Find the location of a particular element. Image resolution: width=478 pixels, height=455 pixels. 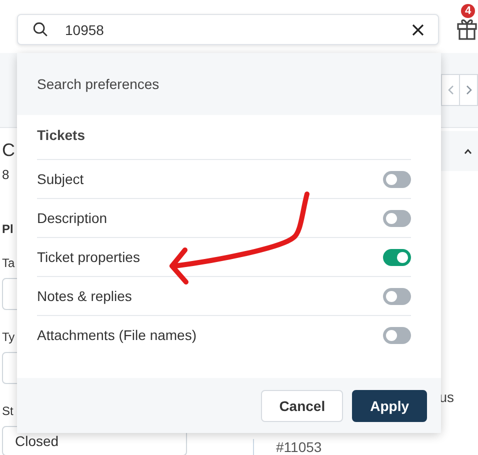

close-icon is located at coordinates (418, 30).